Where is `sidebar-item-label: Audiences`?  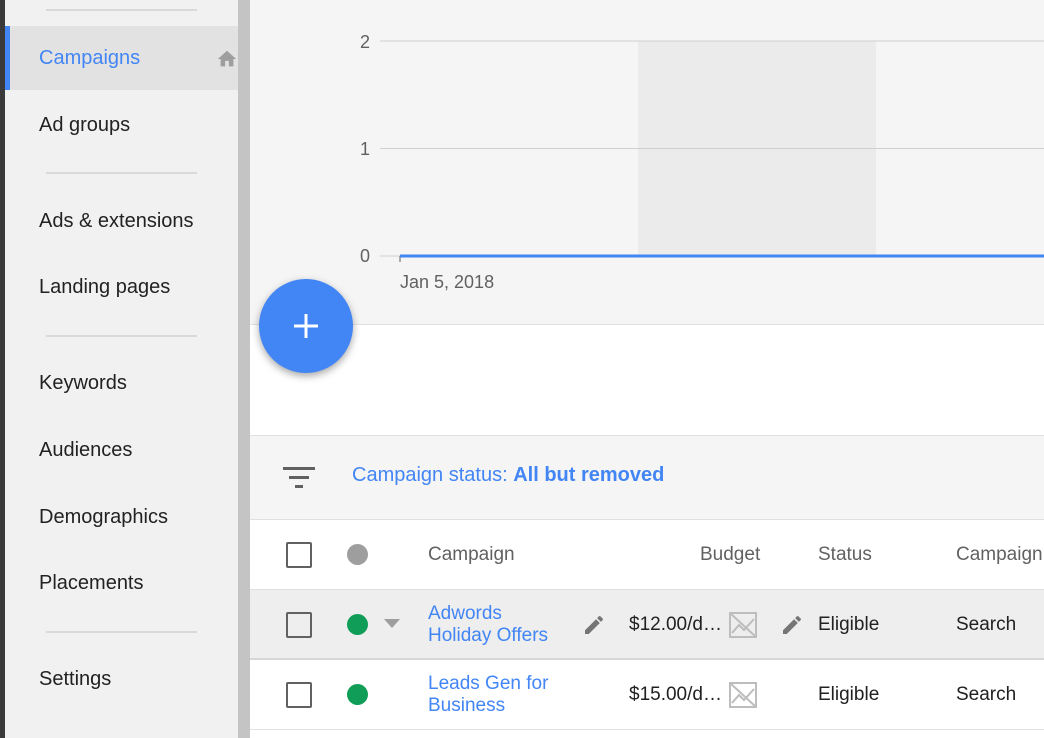 sidebar-item-label: Audiences is located at coordinates (86, 449).